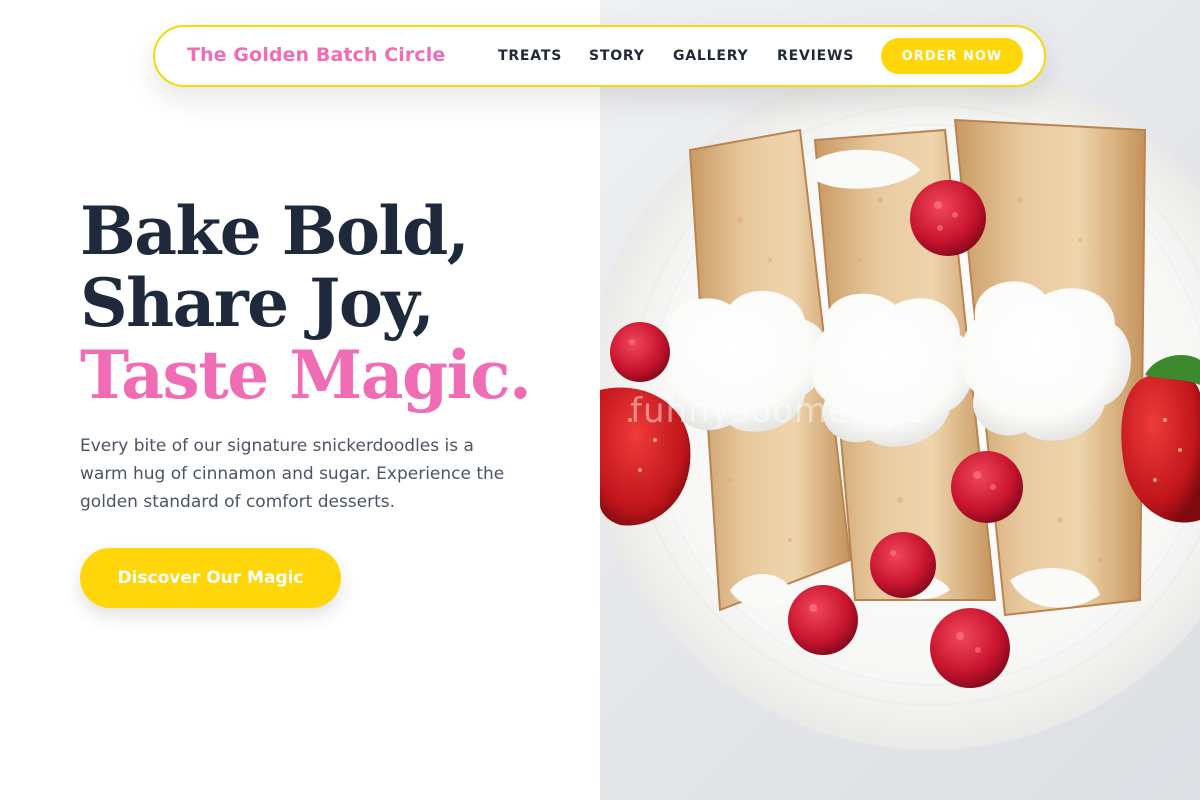 This screenshot has height=800, width=1200. What do you see at coordinates (617, 56) in the screenshot?
I see `nav-link-story: STORY` at bounding box center [617, 56].